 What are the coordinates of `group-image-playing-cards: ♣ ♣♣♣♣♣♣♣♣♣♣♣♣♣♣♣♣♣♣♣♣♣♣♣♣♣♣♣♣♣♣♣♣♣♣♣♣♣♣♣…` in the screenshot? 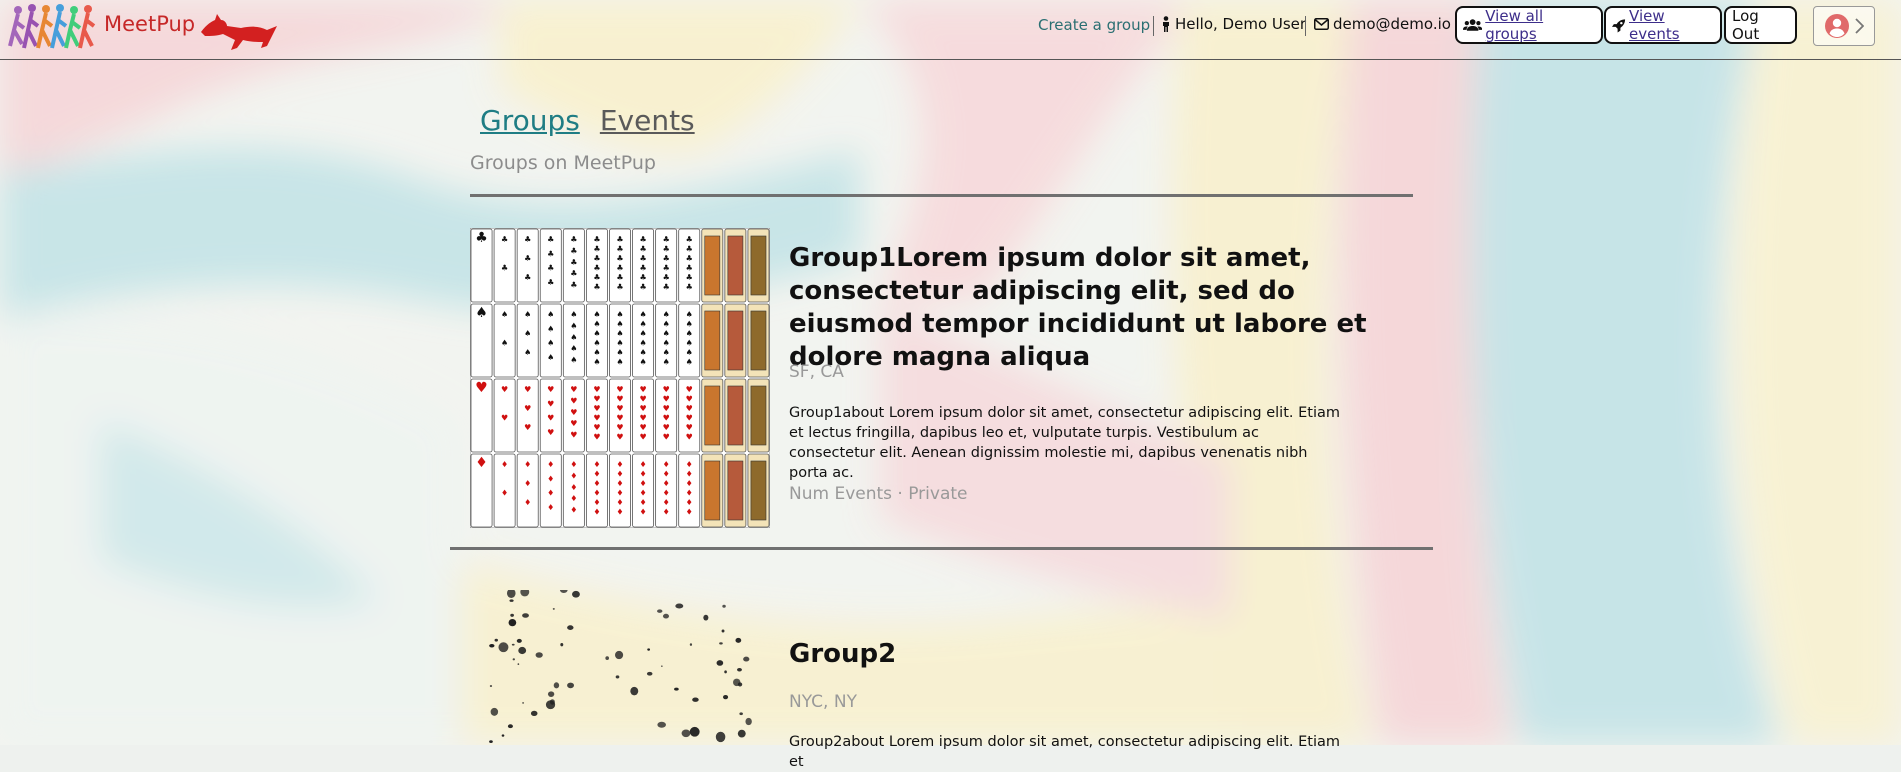 It's located at (620, 378).